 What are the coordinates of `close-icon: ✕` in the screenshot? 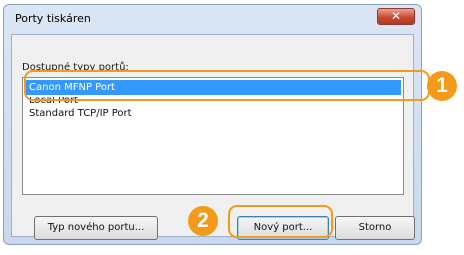 It's located at (396, 16).